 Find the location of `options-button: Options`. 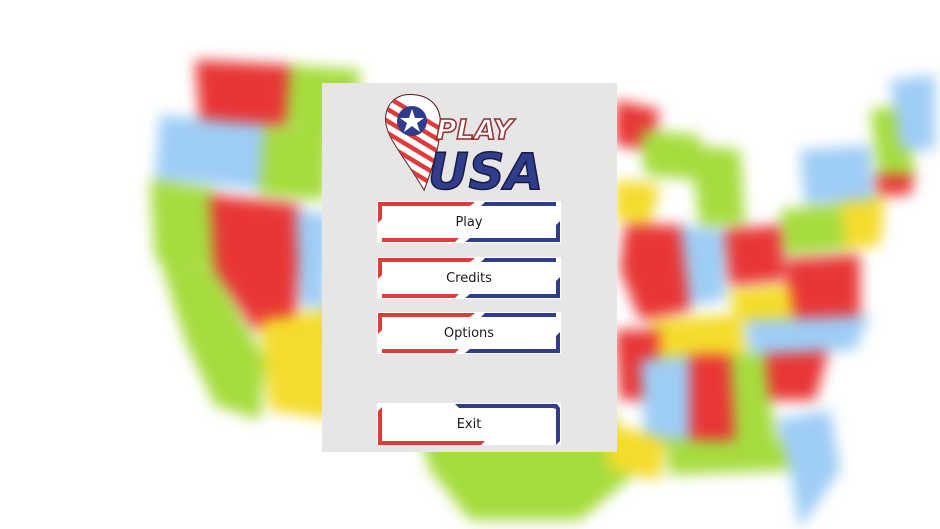

options-button: Options is located at coordinates (469, 333).